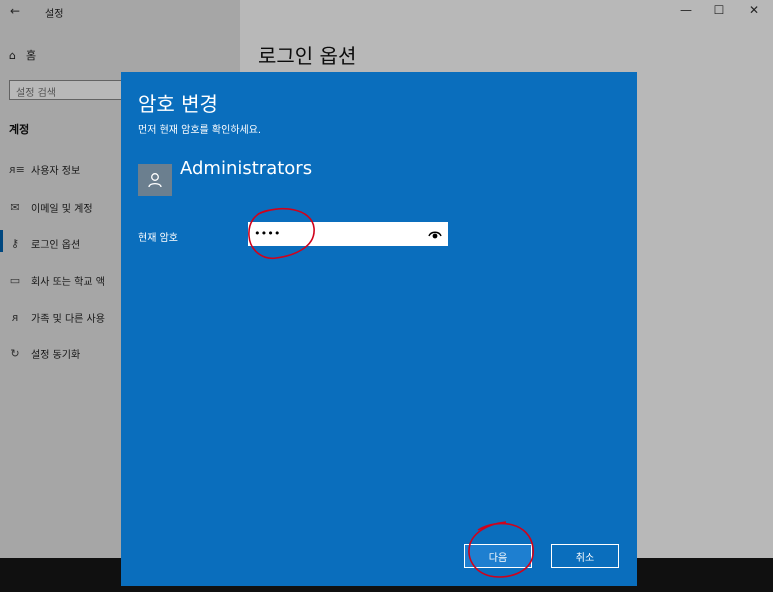 This screenshot has height=592, width=773. I want to click on dialog-title: 암호 변경, so click(178, 104).